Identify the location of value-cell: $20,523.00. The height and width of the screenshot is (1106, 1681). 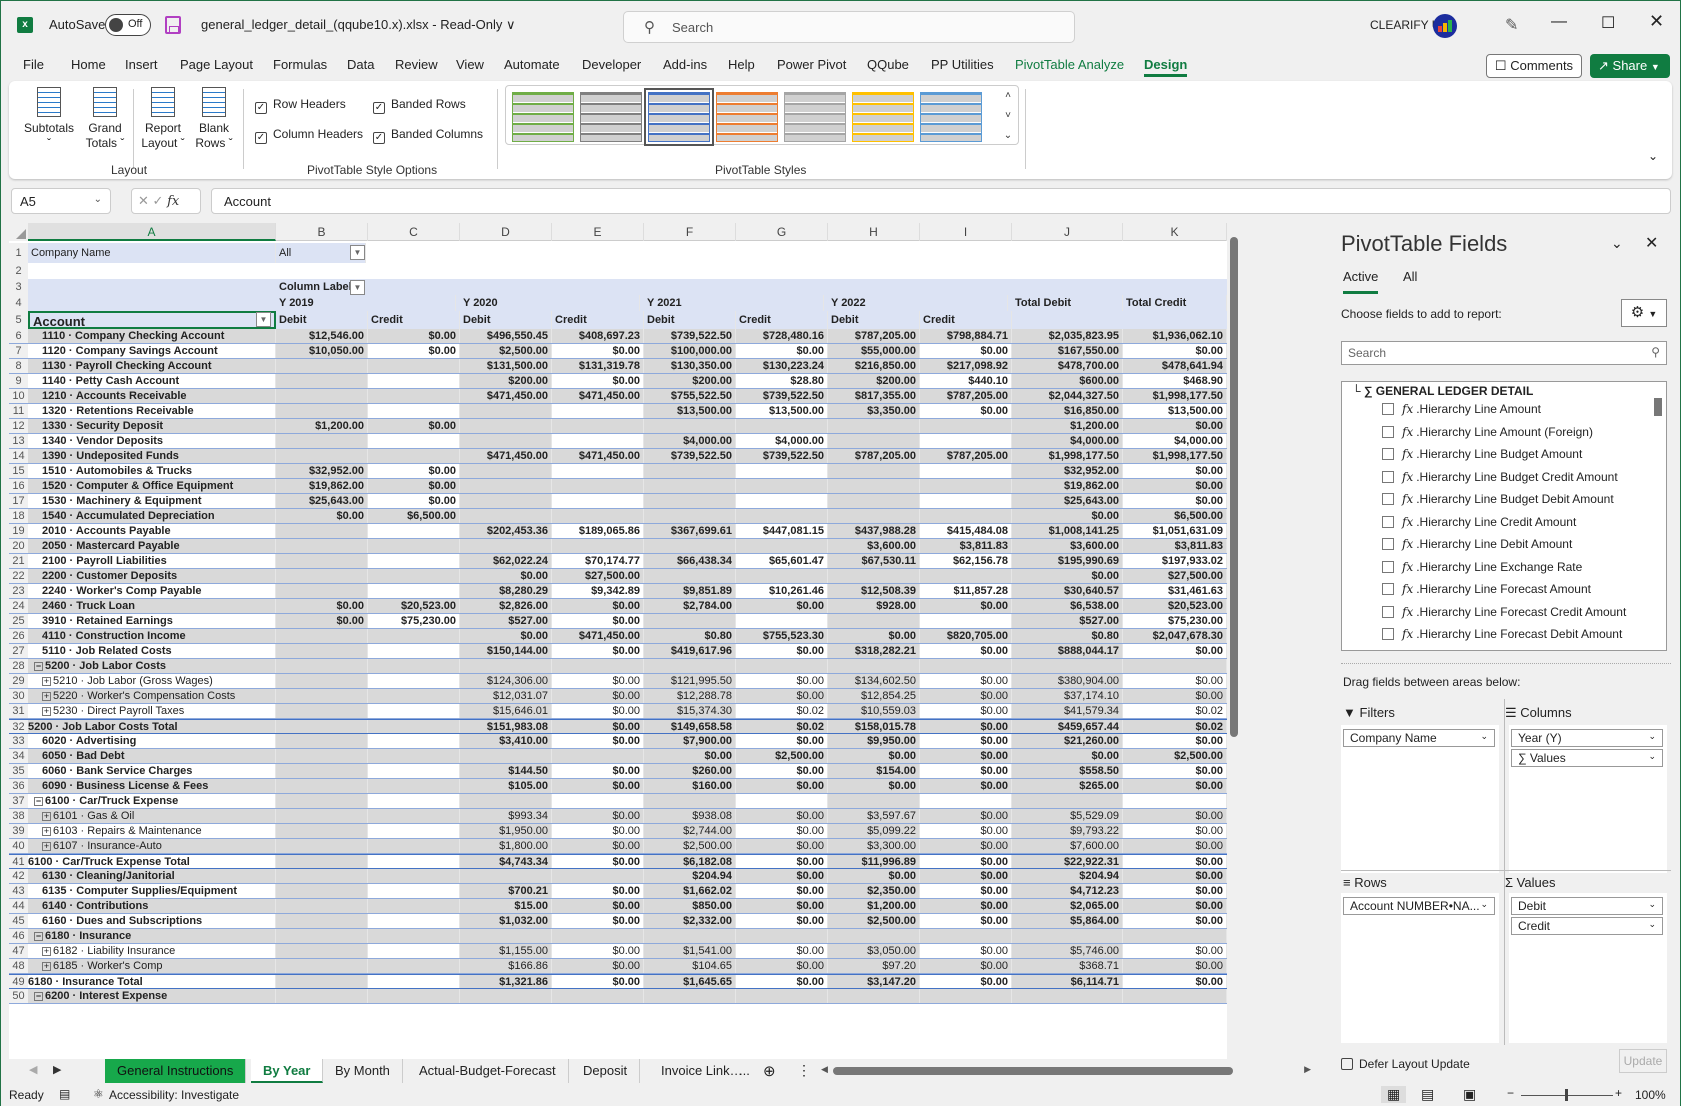
(1175, 606).